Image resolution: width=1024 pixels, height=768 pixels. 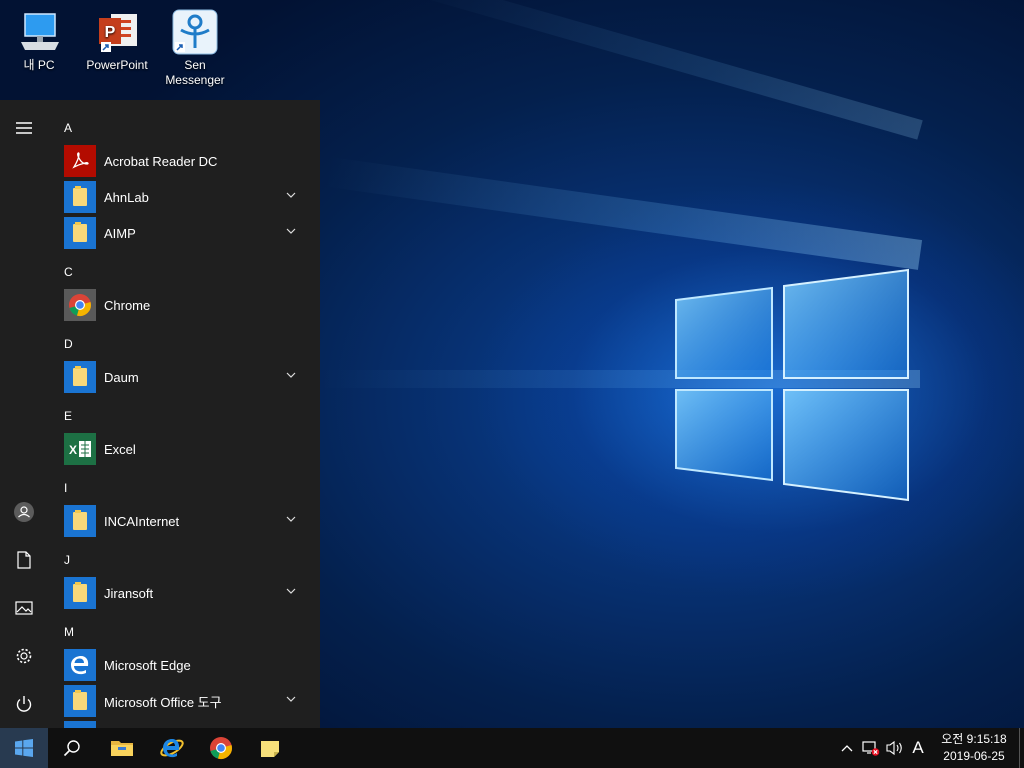 I want to click on acrobat-icon, so click(x=80, y=161).